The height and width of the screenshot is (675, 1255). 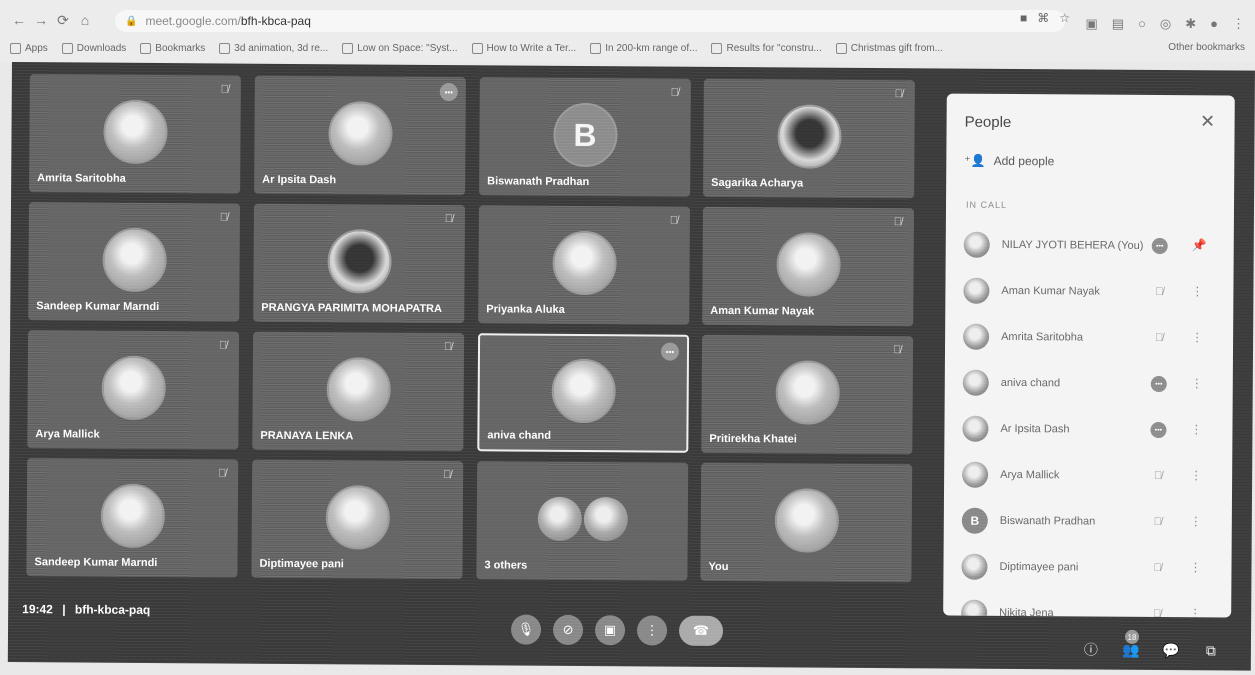 What do you see at coordinates (1118, 24) in the screenshot?
I see `extension-icon: ▤` at bounding box center [1118, 24].